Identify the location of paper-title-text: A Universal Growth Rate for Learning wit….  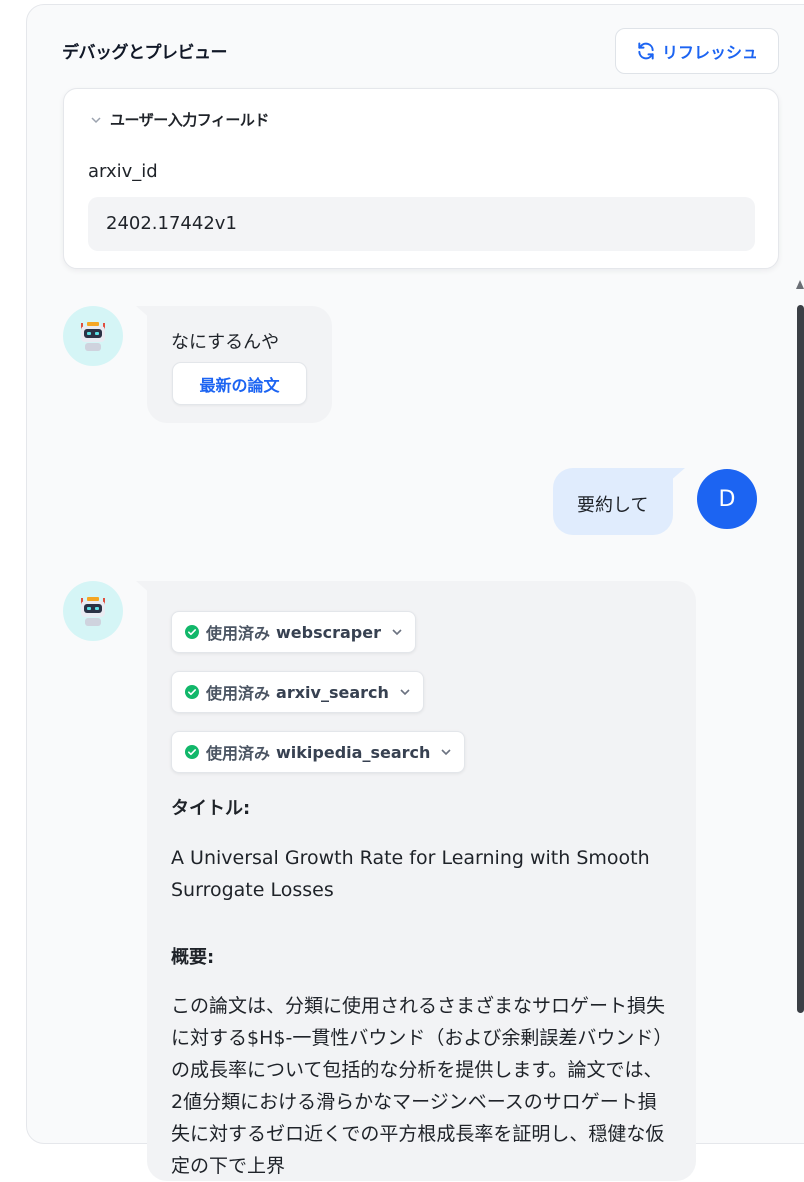
(410, 874).